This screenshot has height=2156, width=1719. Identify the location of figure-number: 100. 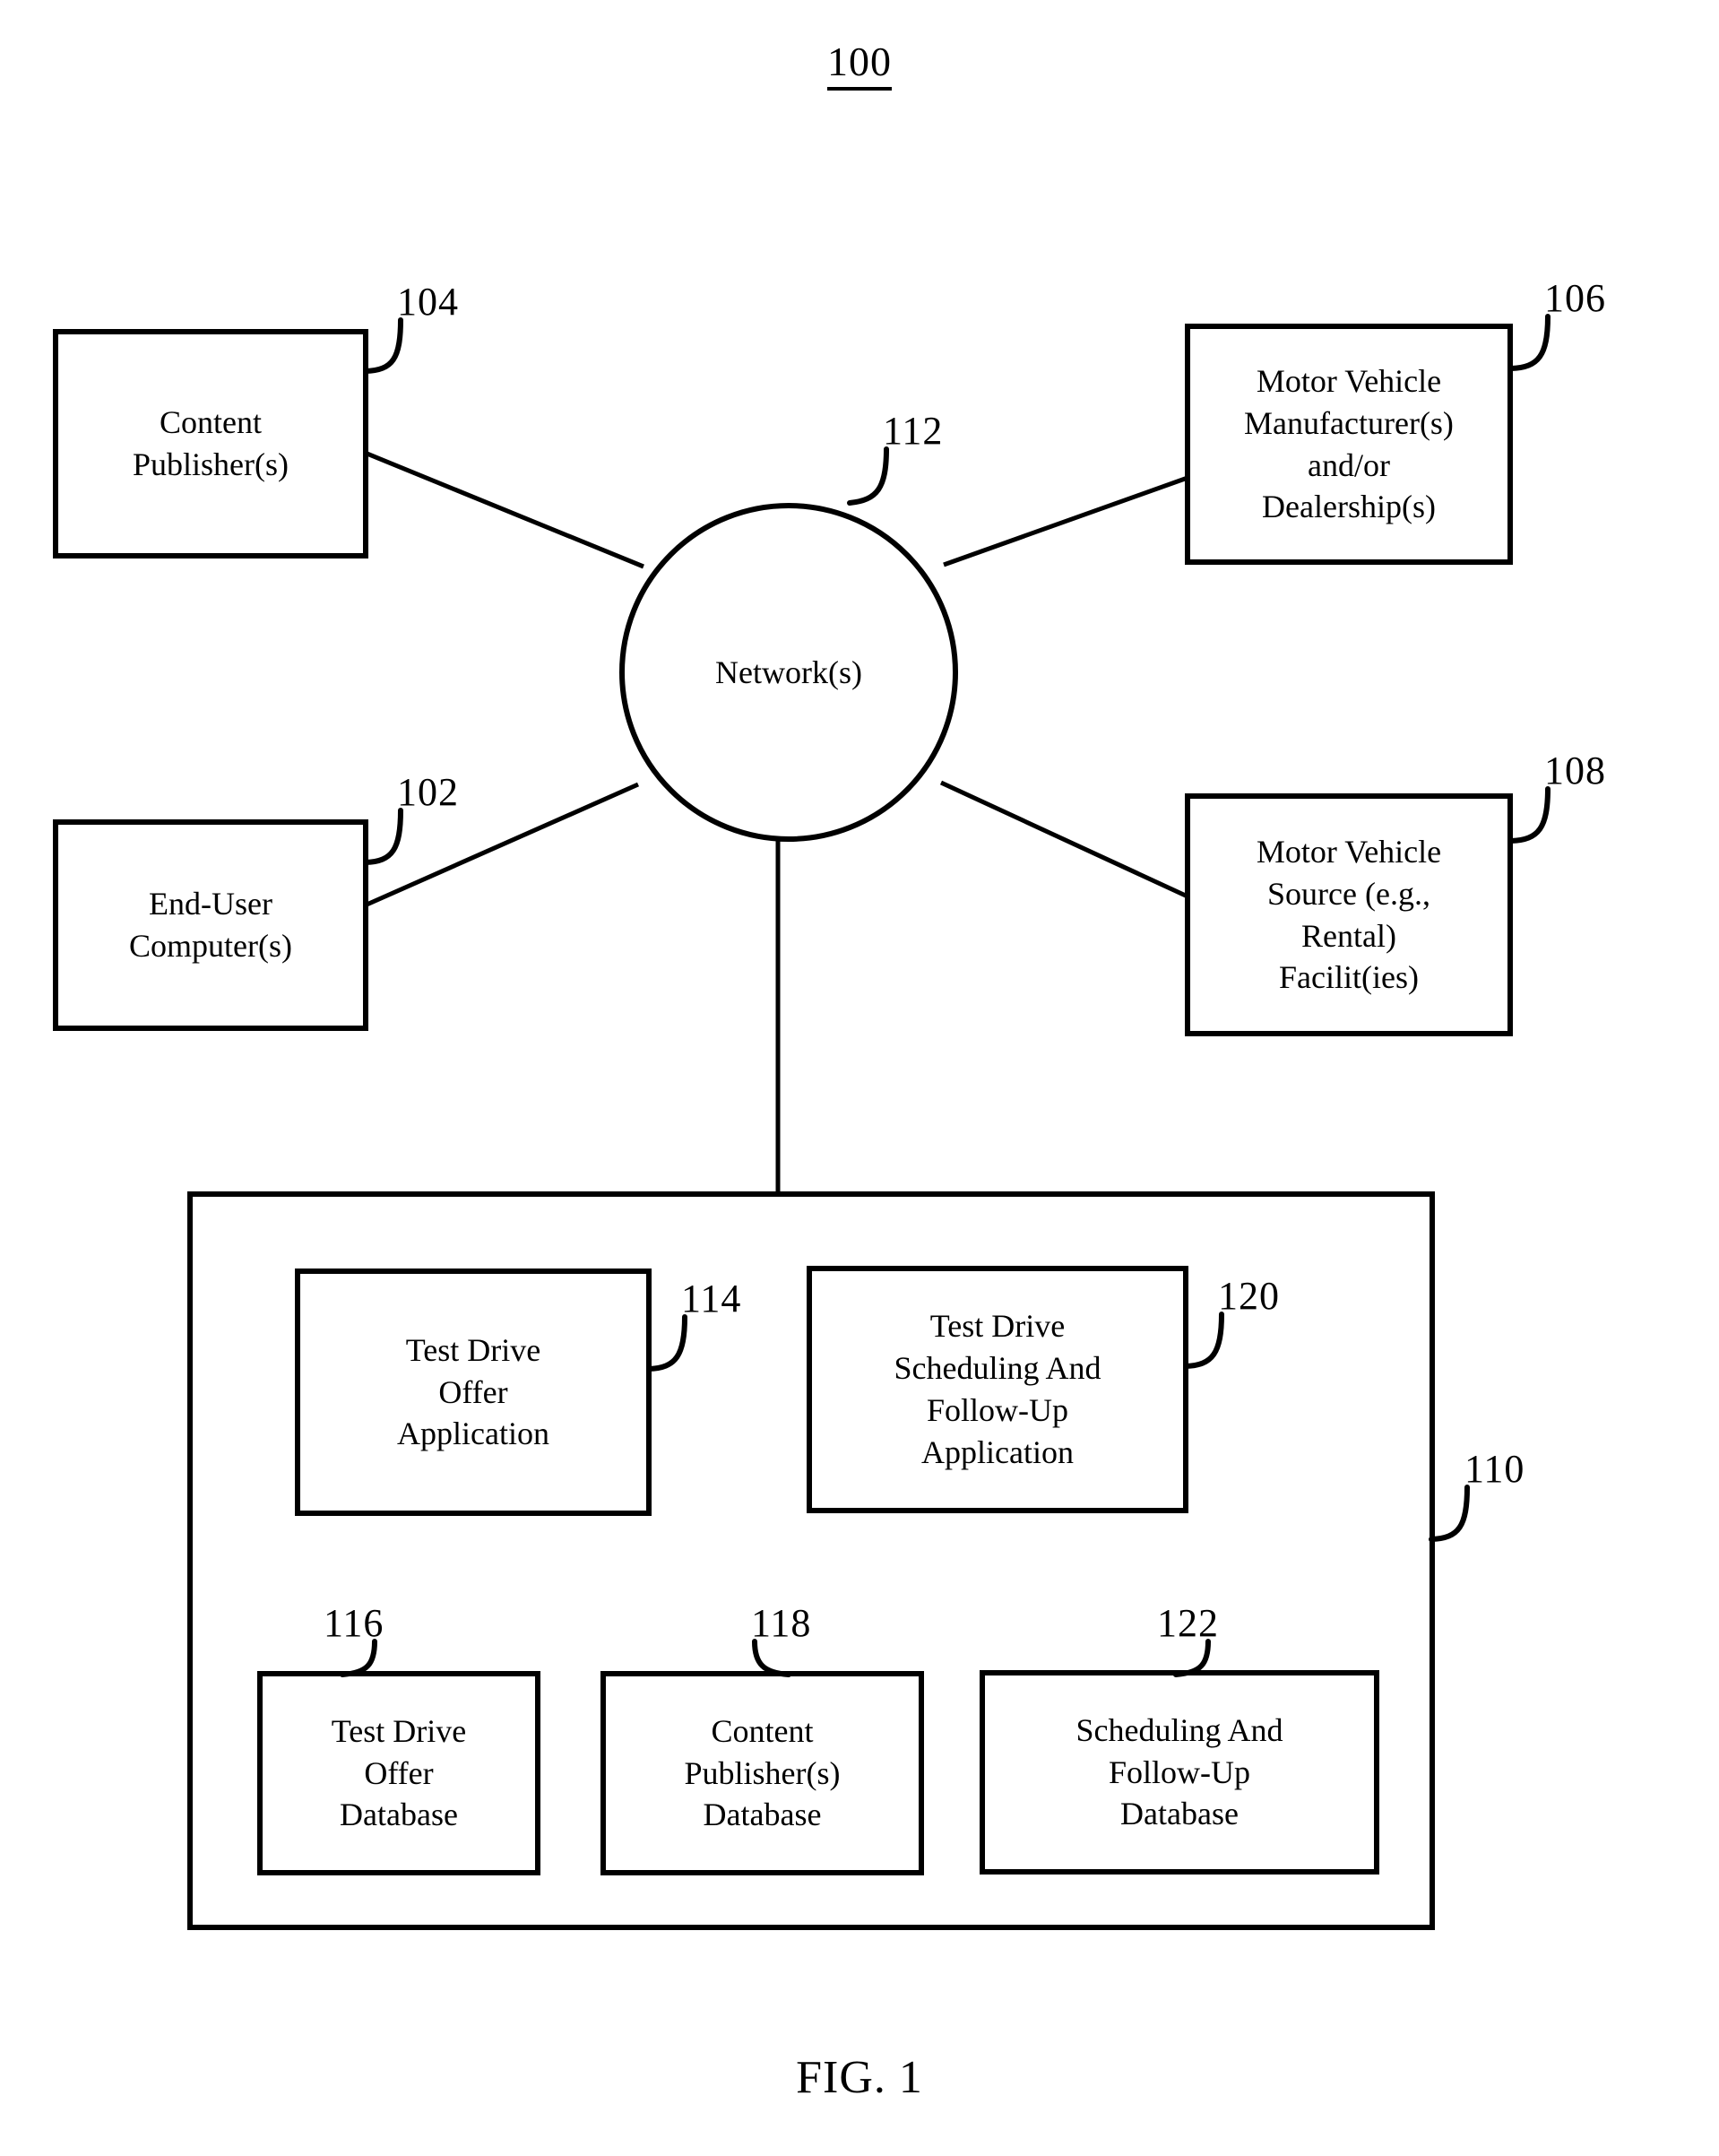
(859, 64).